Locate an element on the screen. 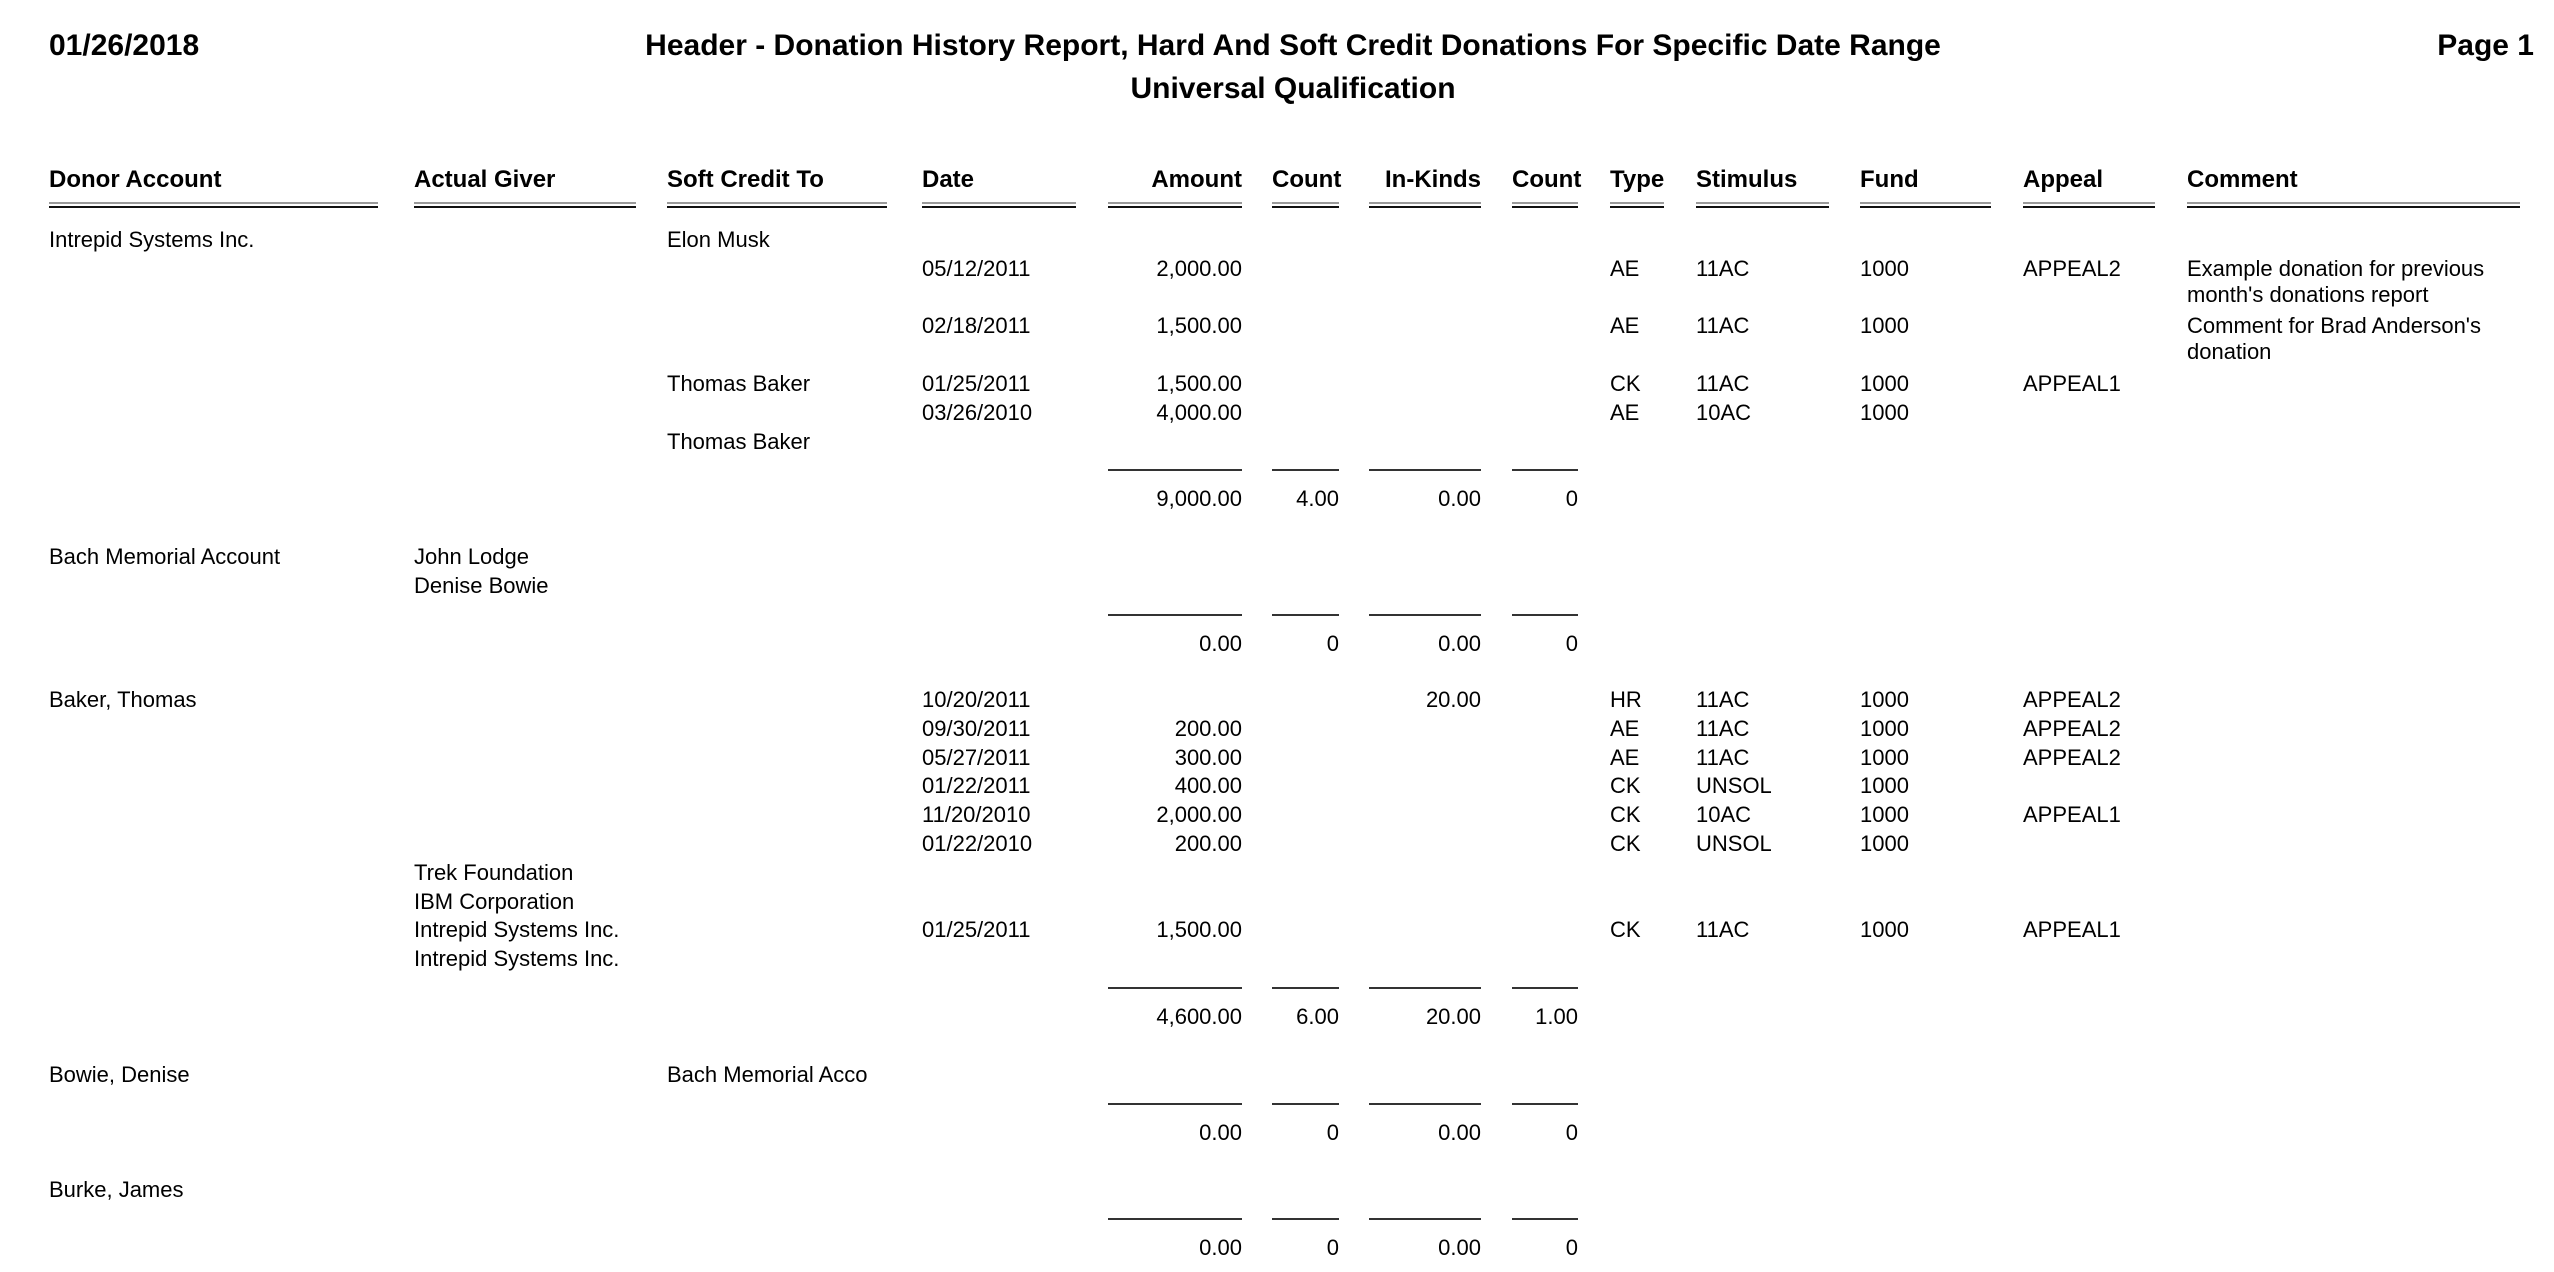  column-header-comment: Comment is located at coordinates (2353, 187).